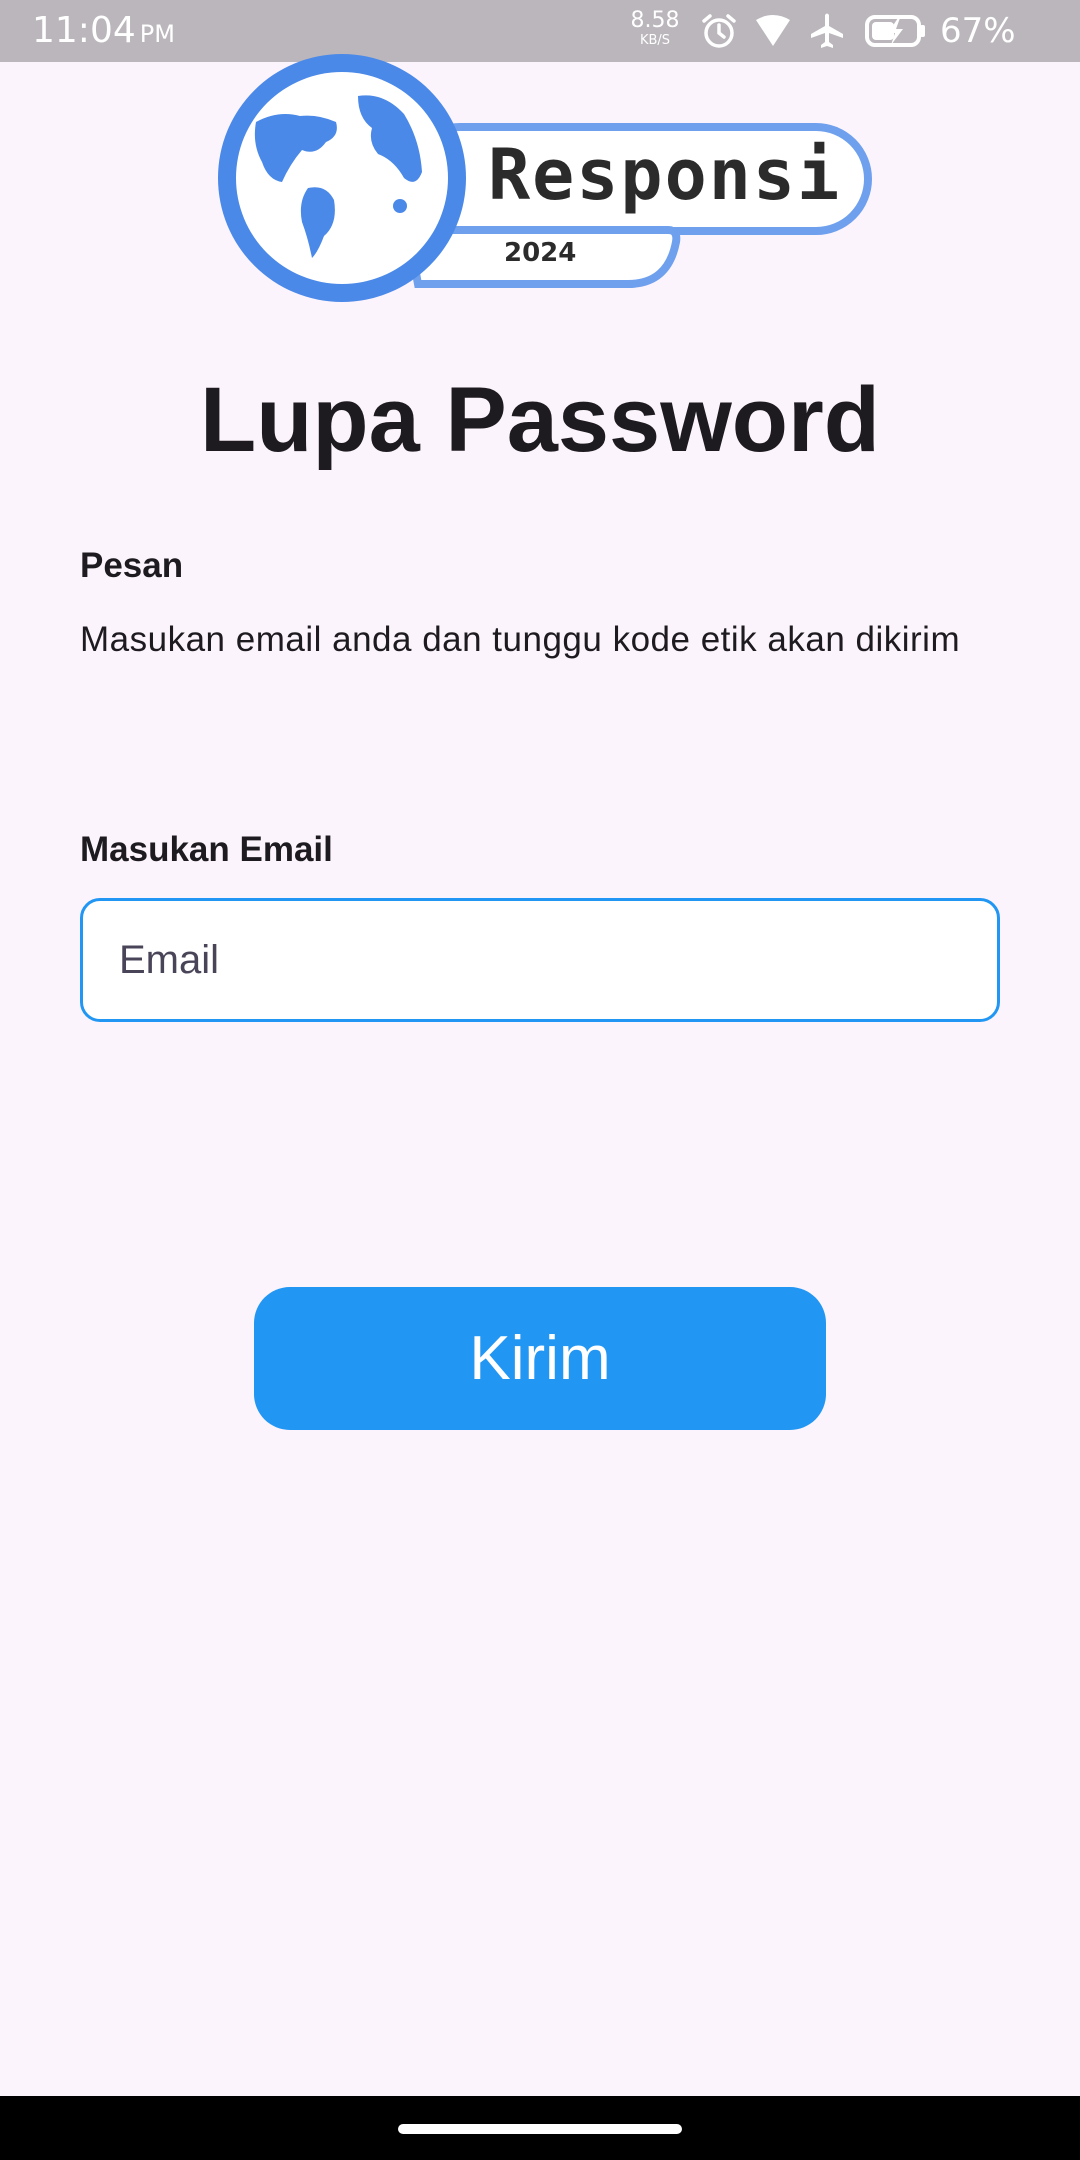  What do you see at coordinates (896, 33) in the screenshot?
I see `battery-charging-icon` at bounding box center [896, 33].